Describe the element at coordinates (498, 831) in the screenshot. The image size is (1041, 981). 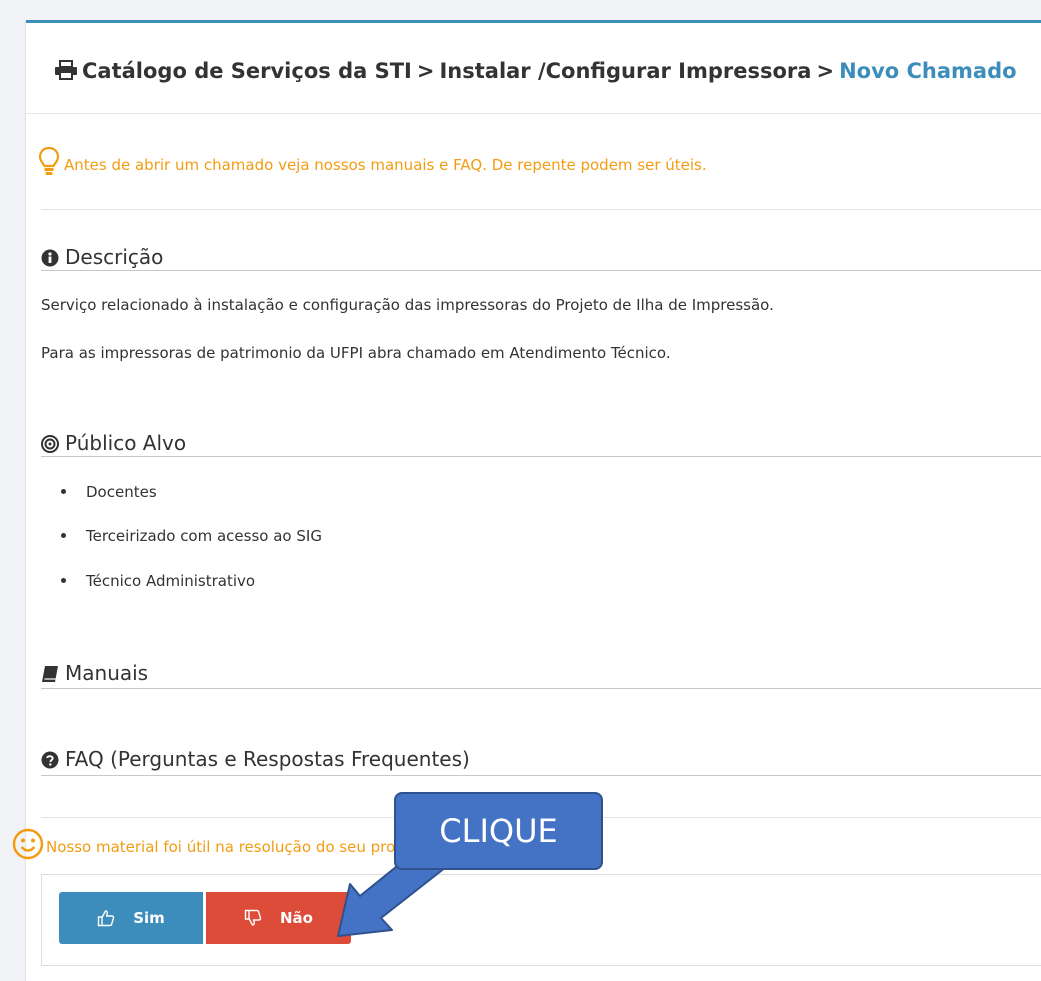
I see `callout-label: CLIQUE` at that location.